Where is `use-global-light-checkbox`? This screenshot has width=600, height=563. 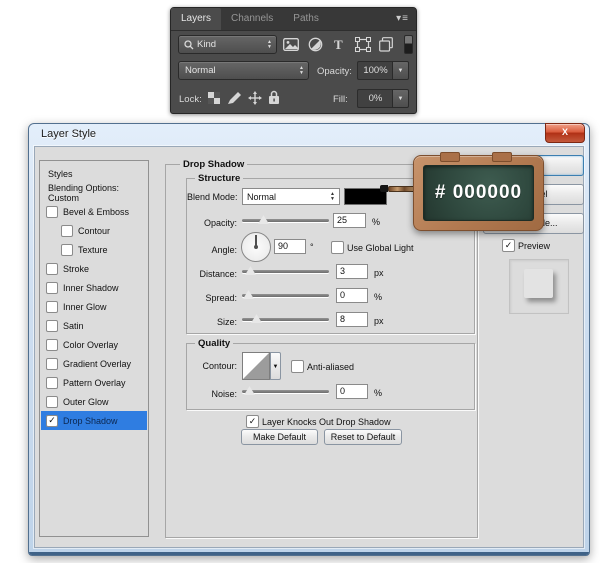 use-global-light-checkbox is located at coordinates (337, 247).